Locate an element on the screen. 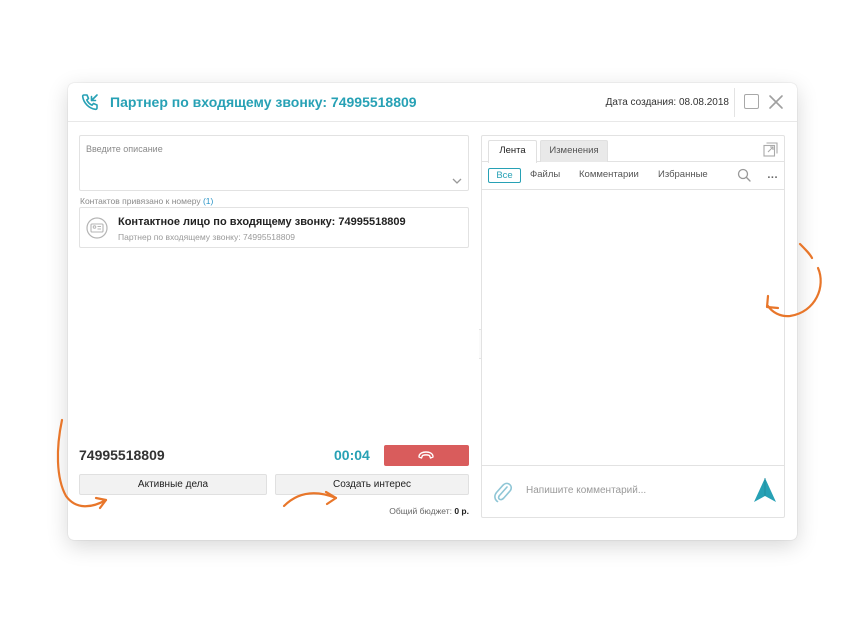 This screenshot has width=850, height=643. hangup-icon is located at coordinates (426, 455).